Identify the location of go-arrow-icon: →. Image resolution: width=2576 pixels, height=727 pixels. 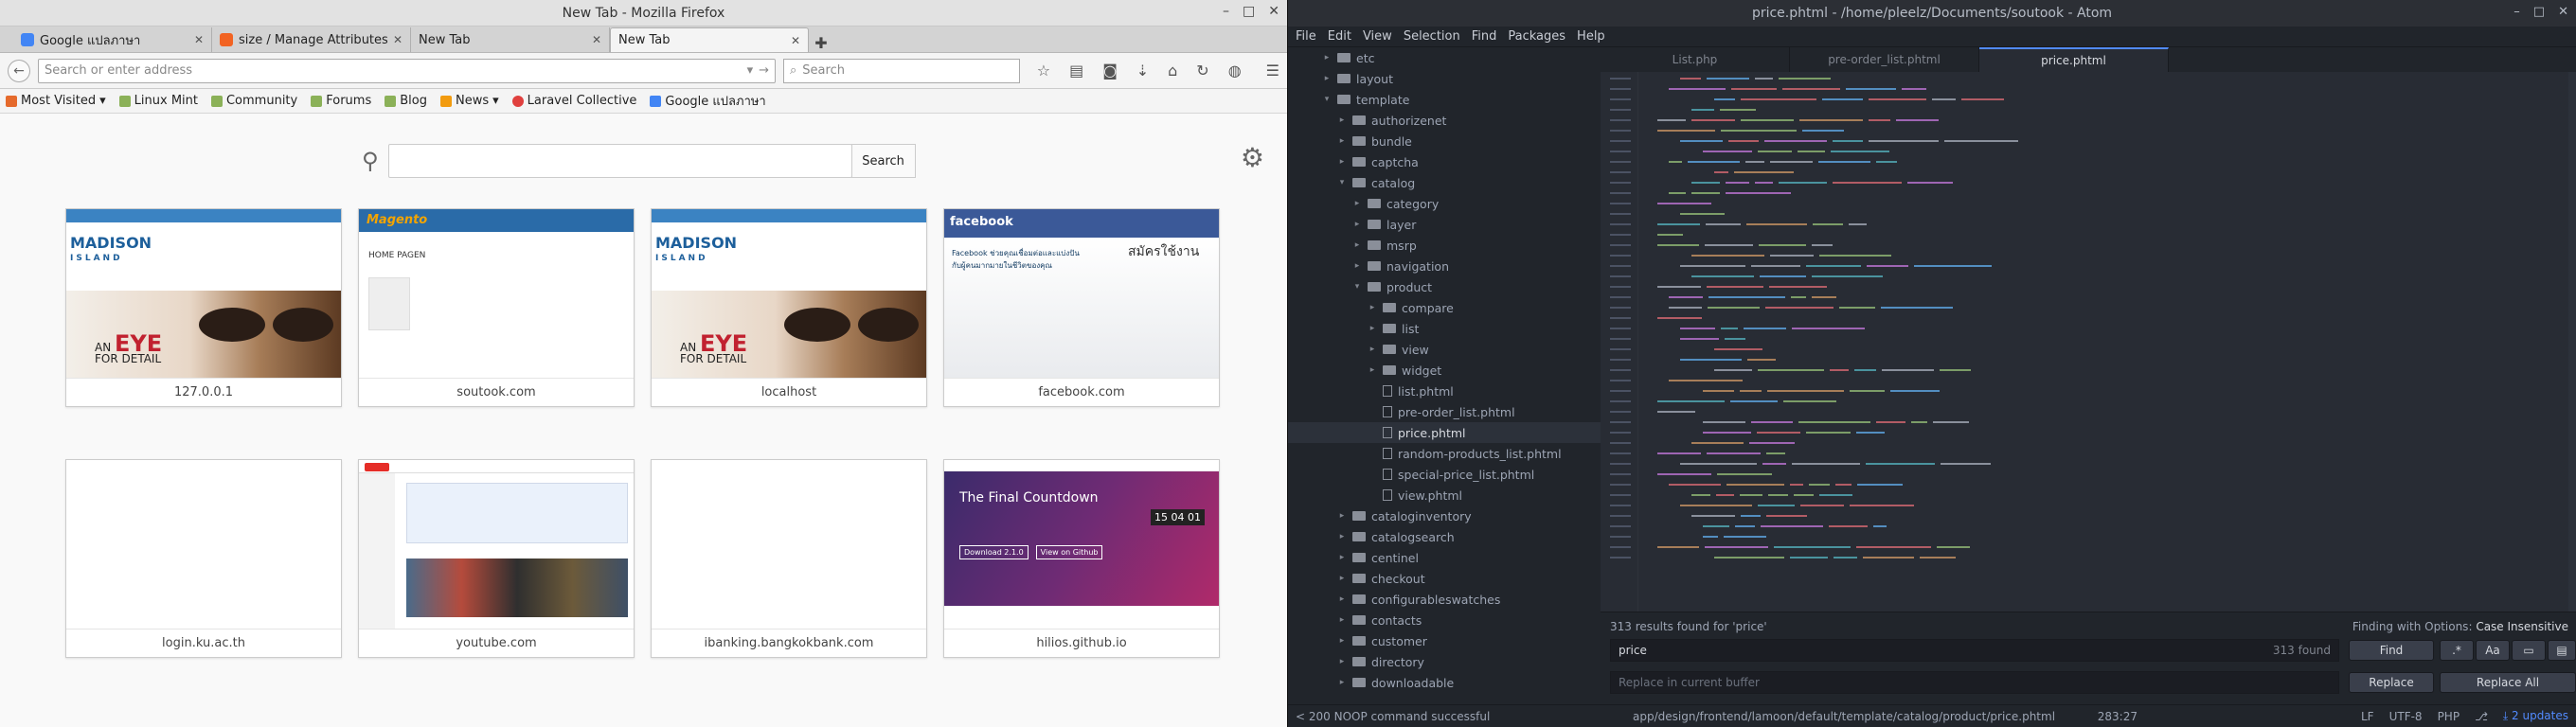
(764, 70).